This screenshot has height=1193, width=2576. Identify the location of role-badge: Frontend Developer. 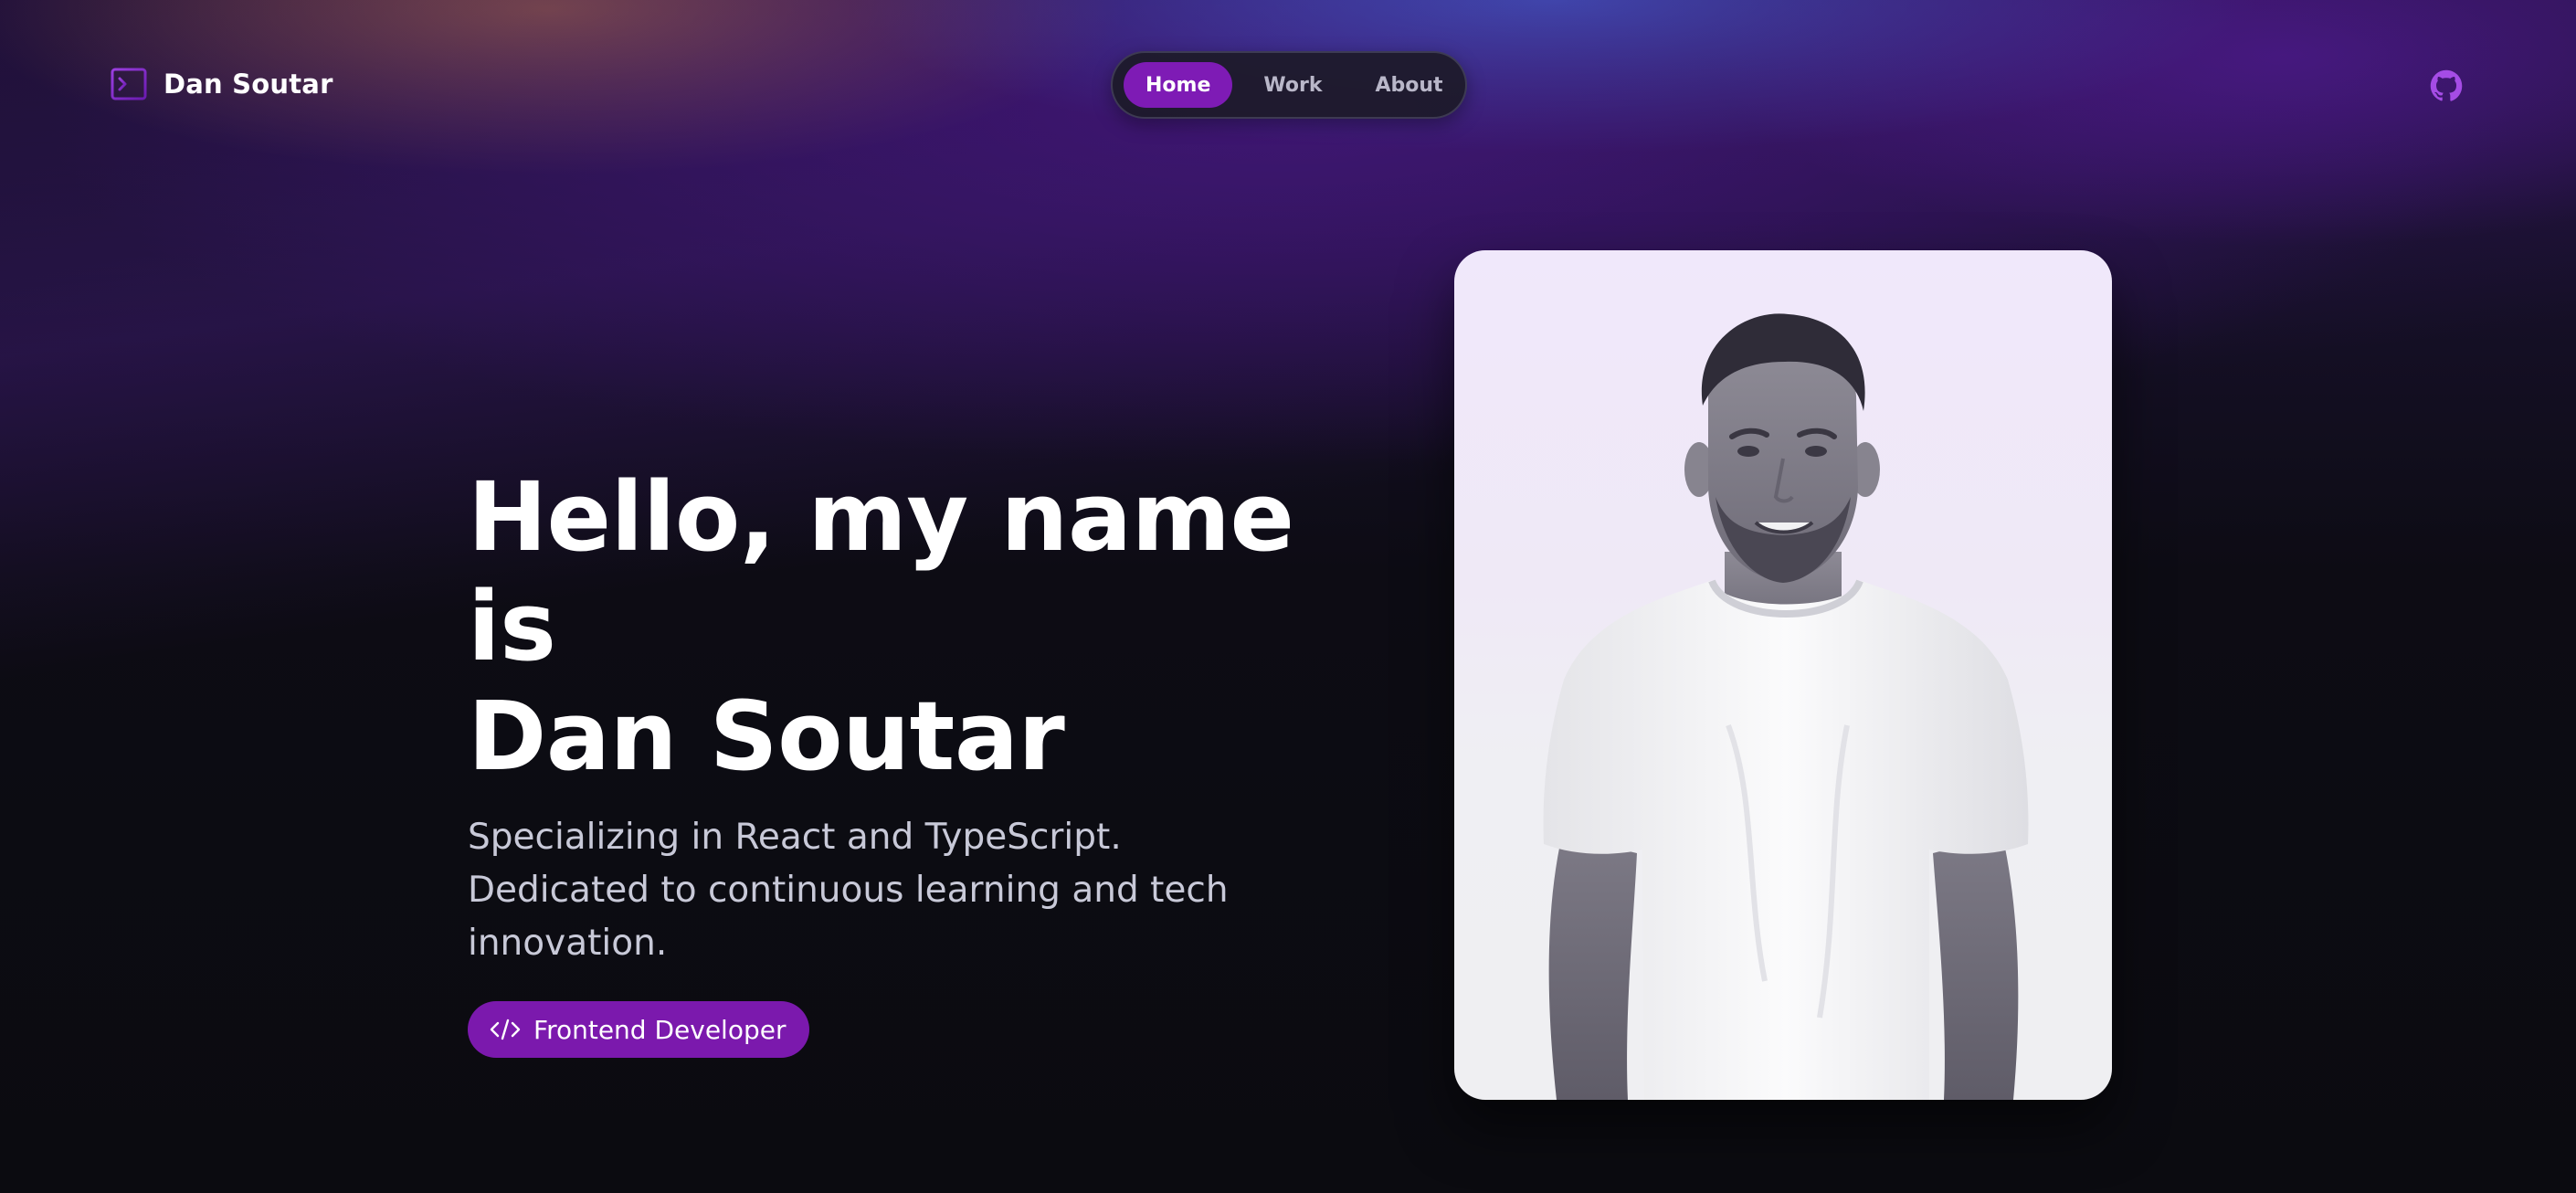
(639, 1029).